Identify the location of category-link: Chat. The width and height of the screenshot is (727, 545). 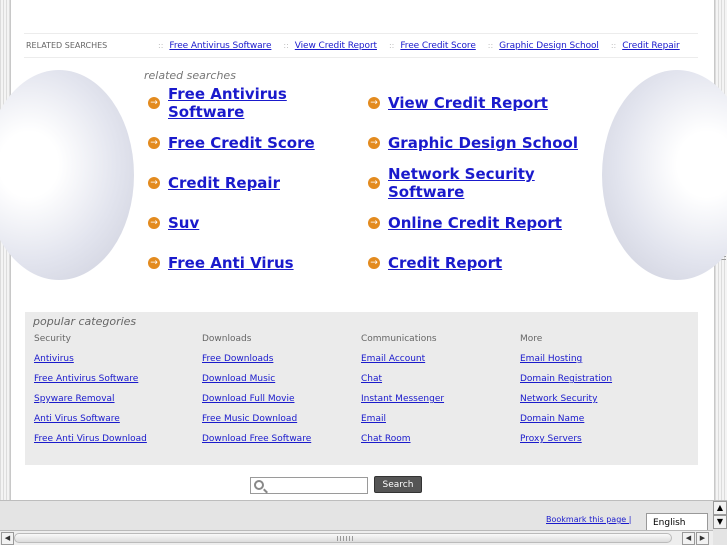
(402, 384).